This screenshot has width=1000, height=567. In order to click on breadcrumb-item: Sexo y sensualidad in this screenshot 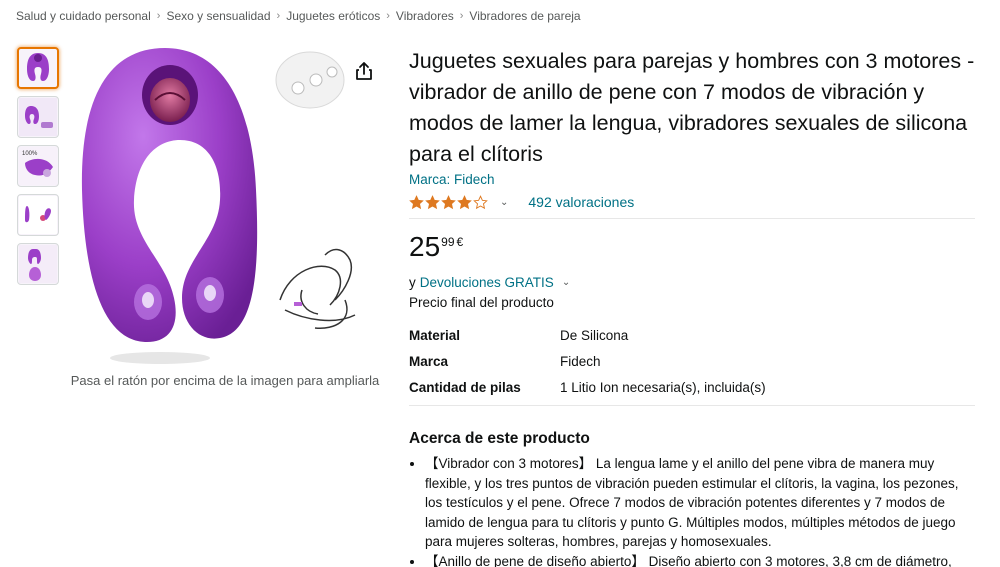, I will do `click(218, 16)`.